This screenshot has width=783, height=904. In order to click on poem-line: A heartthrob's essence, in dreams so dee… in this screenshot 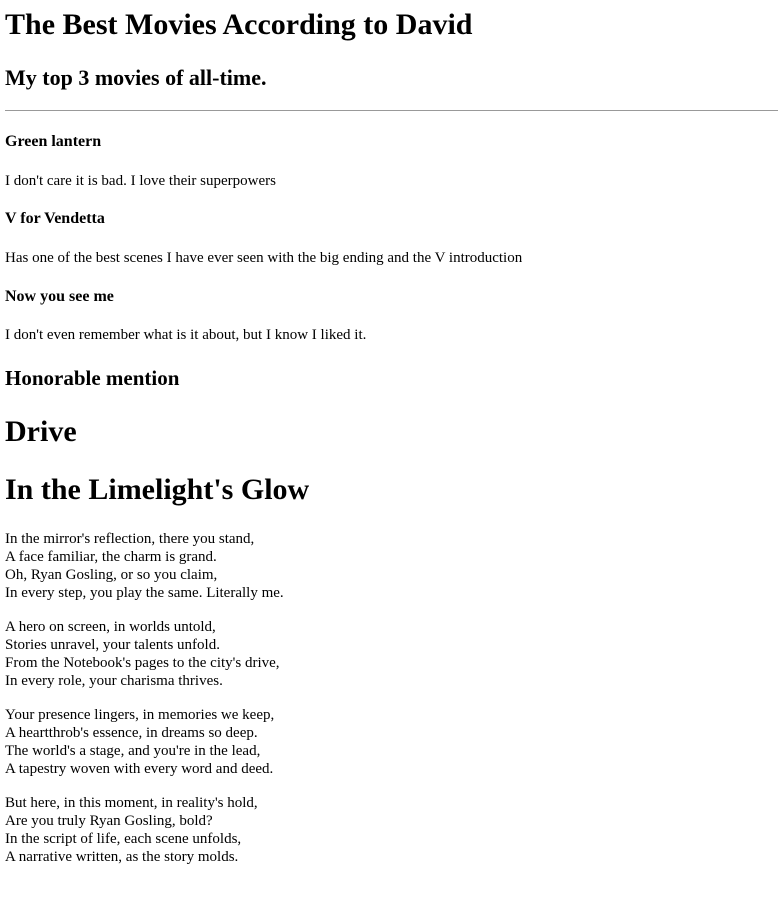, I will do `click(131, 733)`.